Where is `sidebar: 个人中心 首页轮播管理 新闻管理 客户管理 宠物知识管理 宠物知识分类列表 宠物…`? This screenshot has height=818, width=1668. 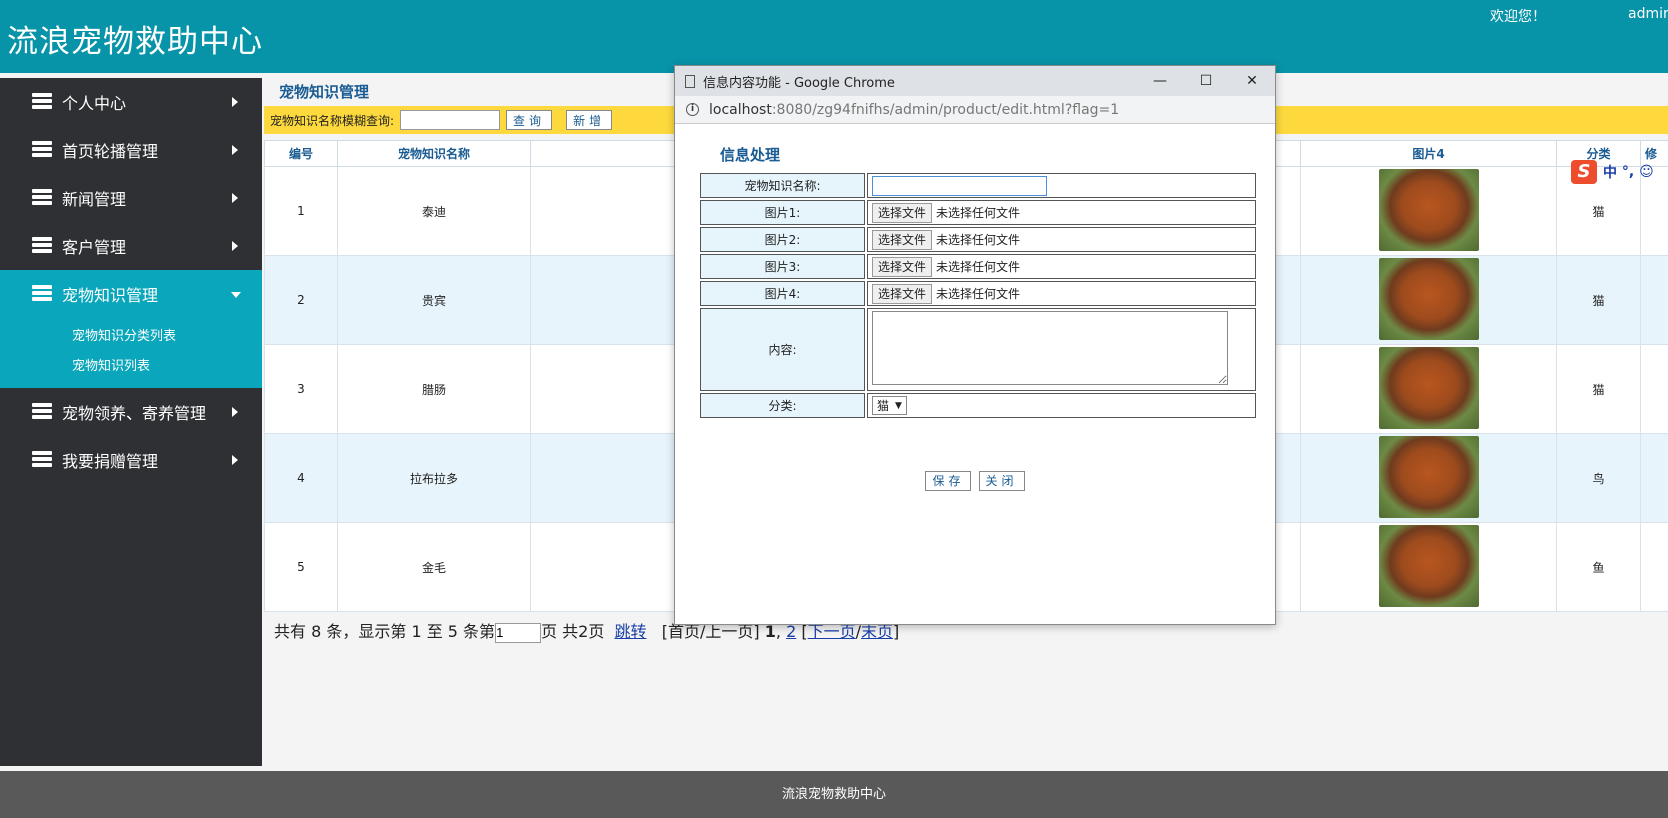 sidebar: 个人中心 首页轮播管理 新闻管理 客户管理 宠物知识管理 宠物知识分类列表 宠物… is located at coordinates (131, 422).